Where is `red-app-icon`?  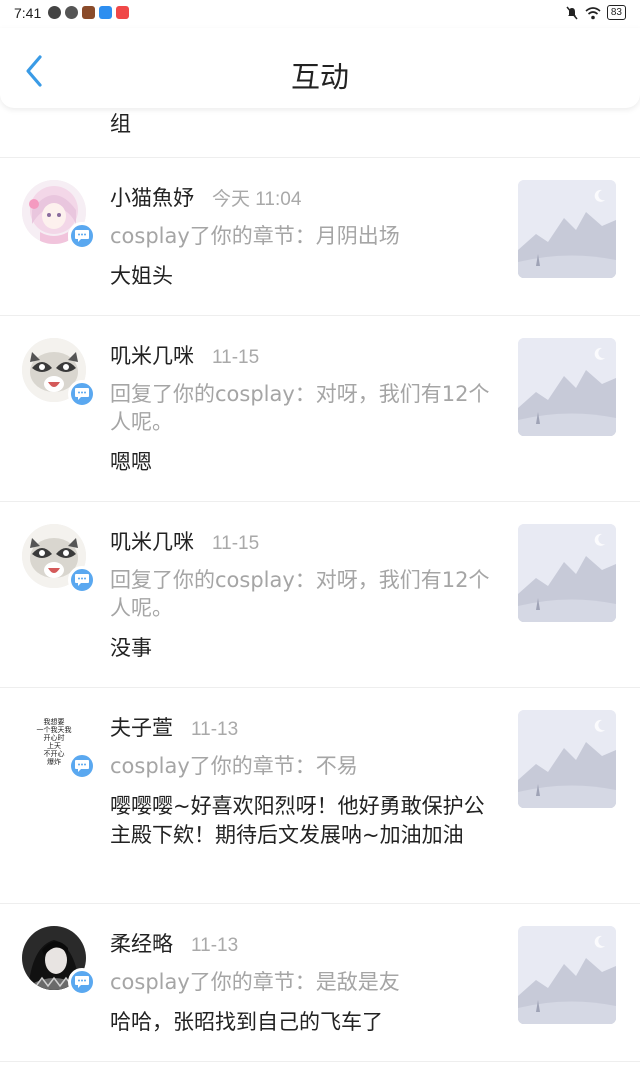
red-app-icon is located at coordinates (122, 12).